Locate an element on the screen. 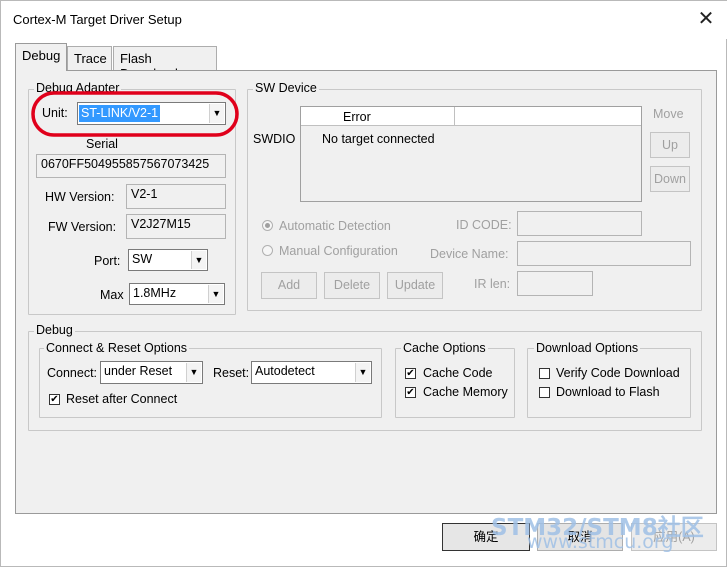 The image size is (727, 567). manual-configuration-label: Manual Configuration is located at coordinates (338, 251).